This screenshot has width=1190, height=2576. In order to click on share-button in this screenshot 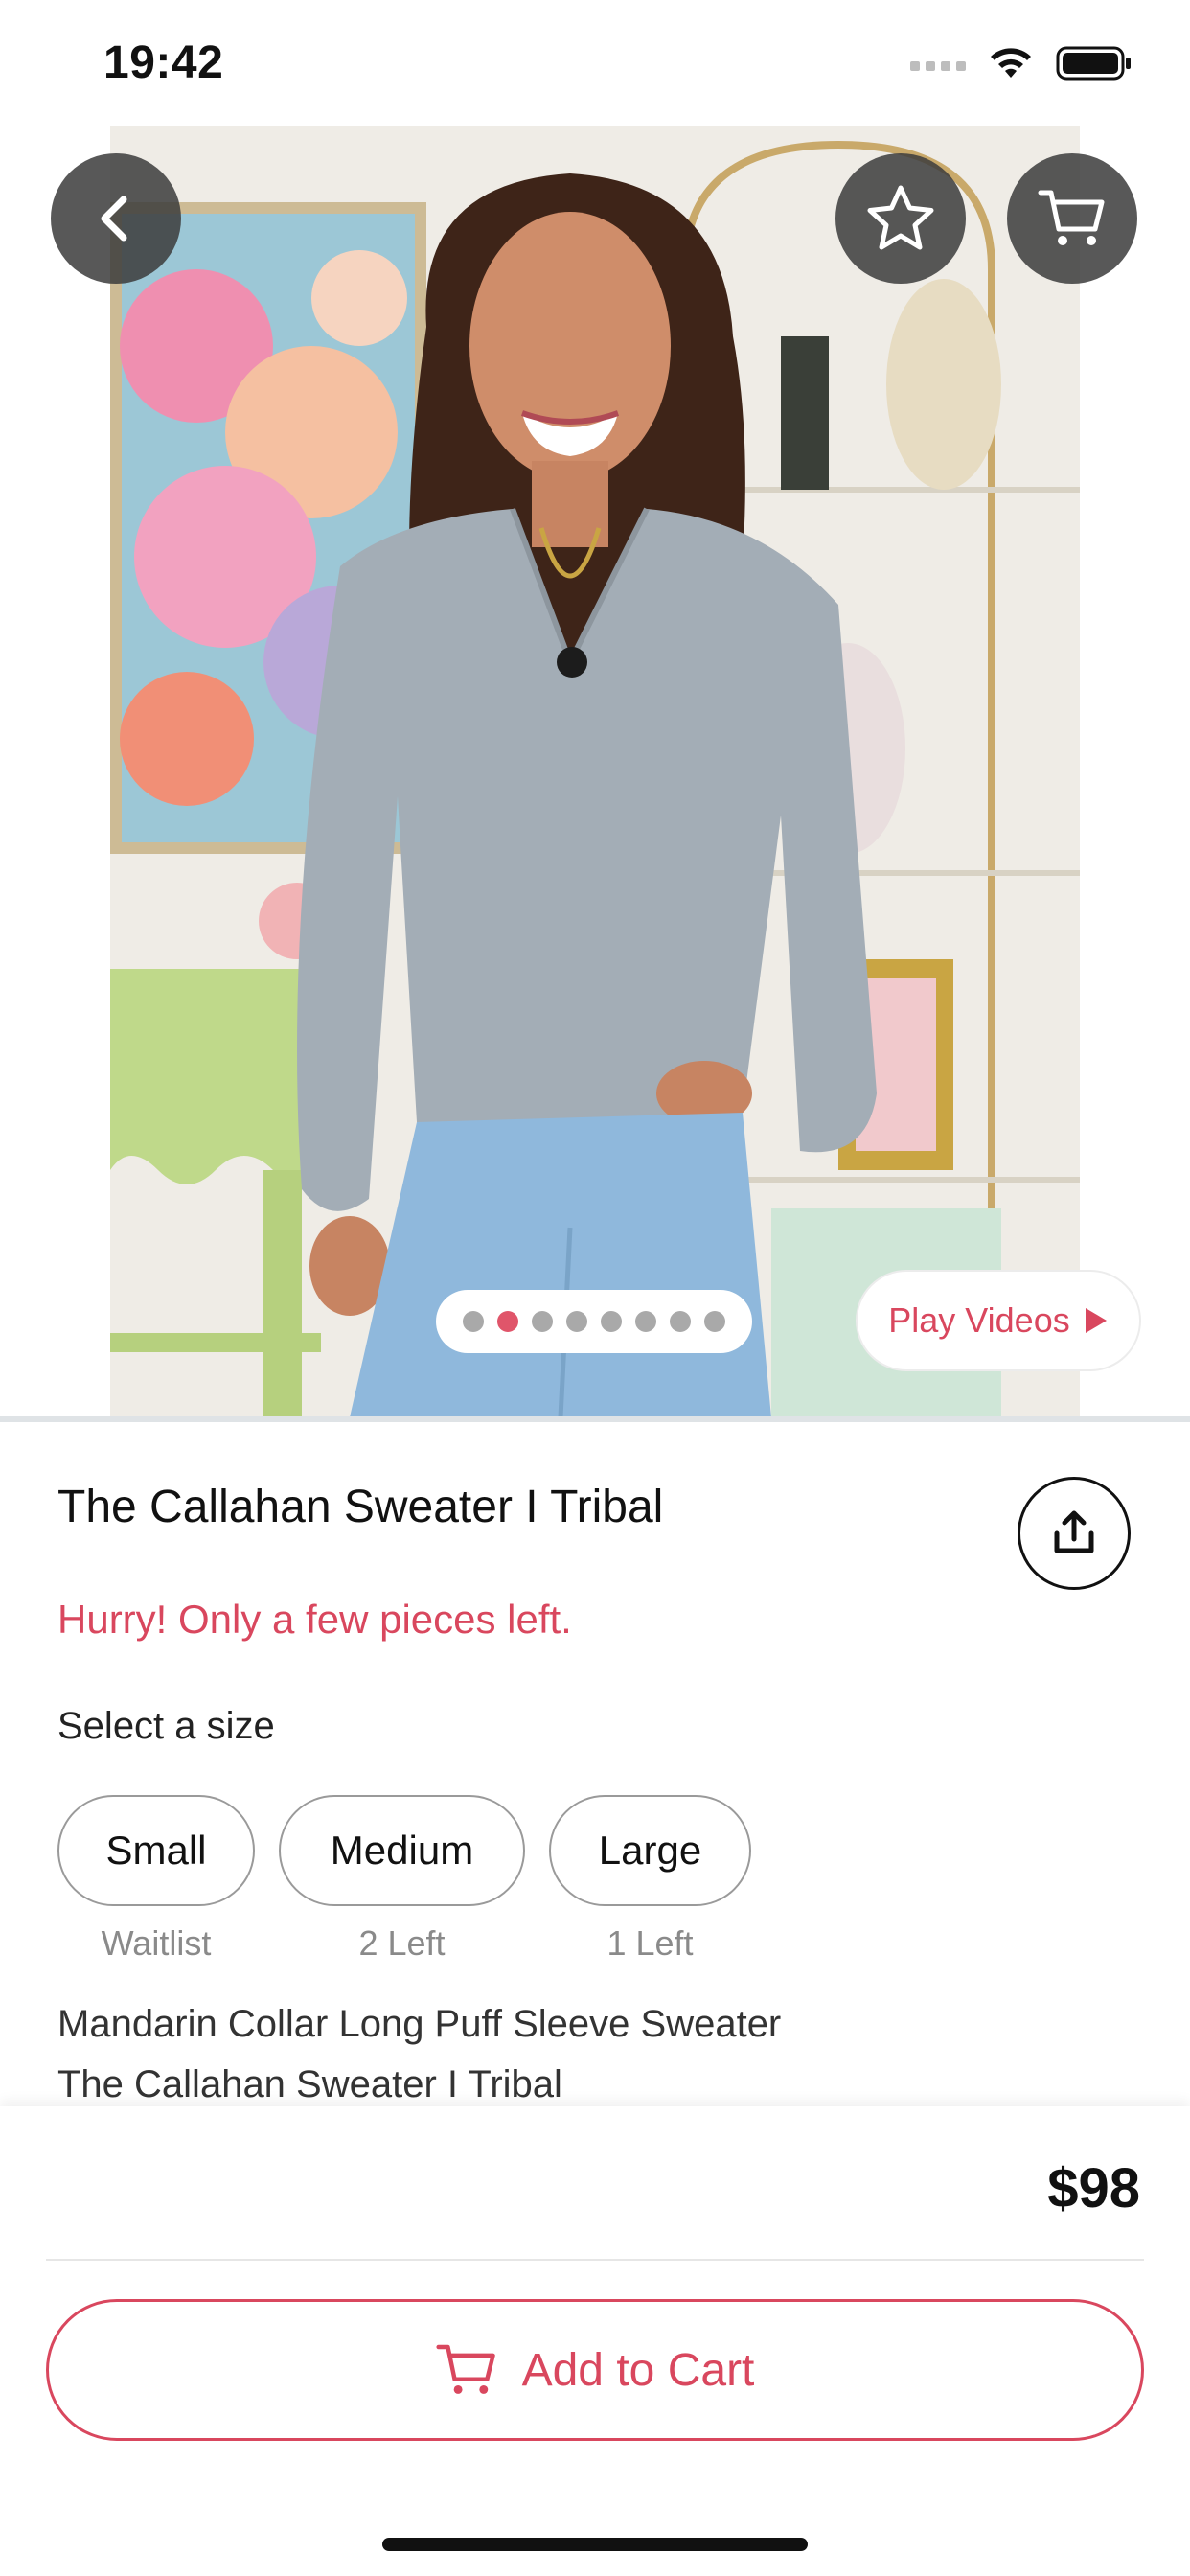, I will do `click(1074, 1533)`.